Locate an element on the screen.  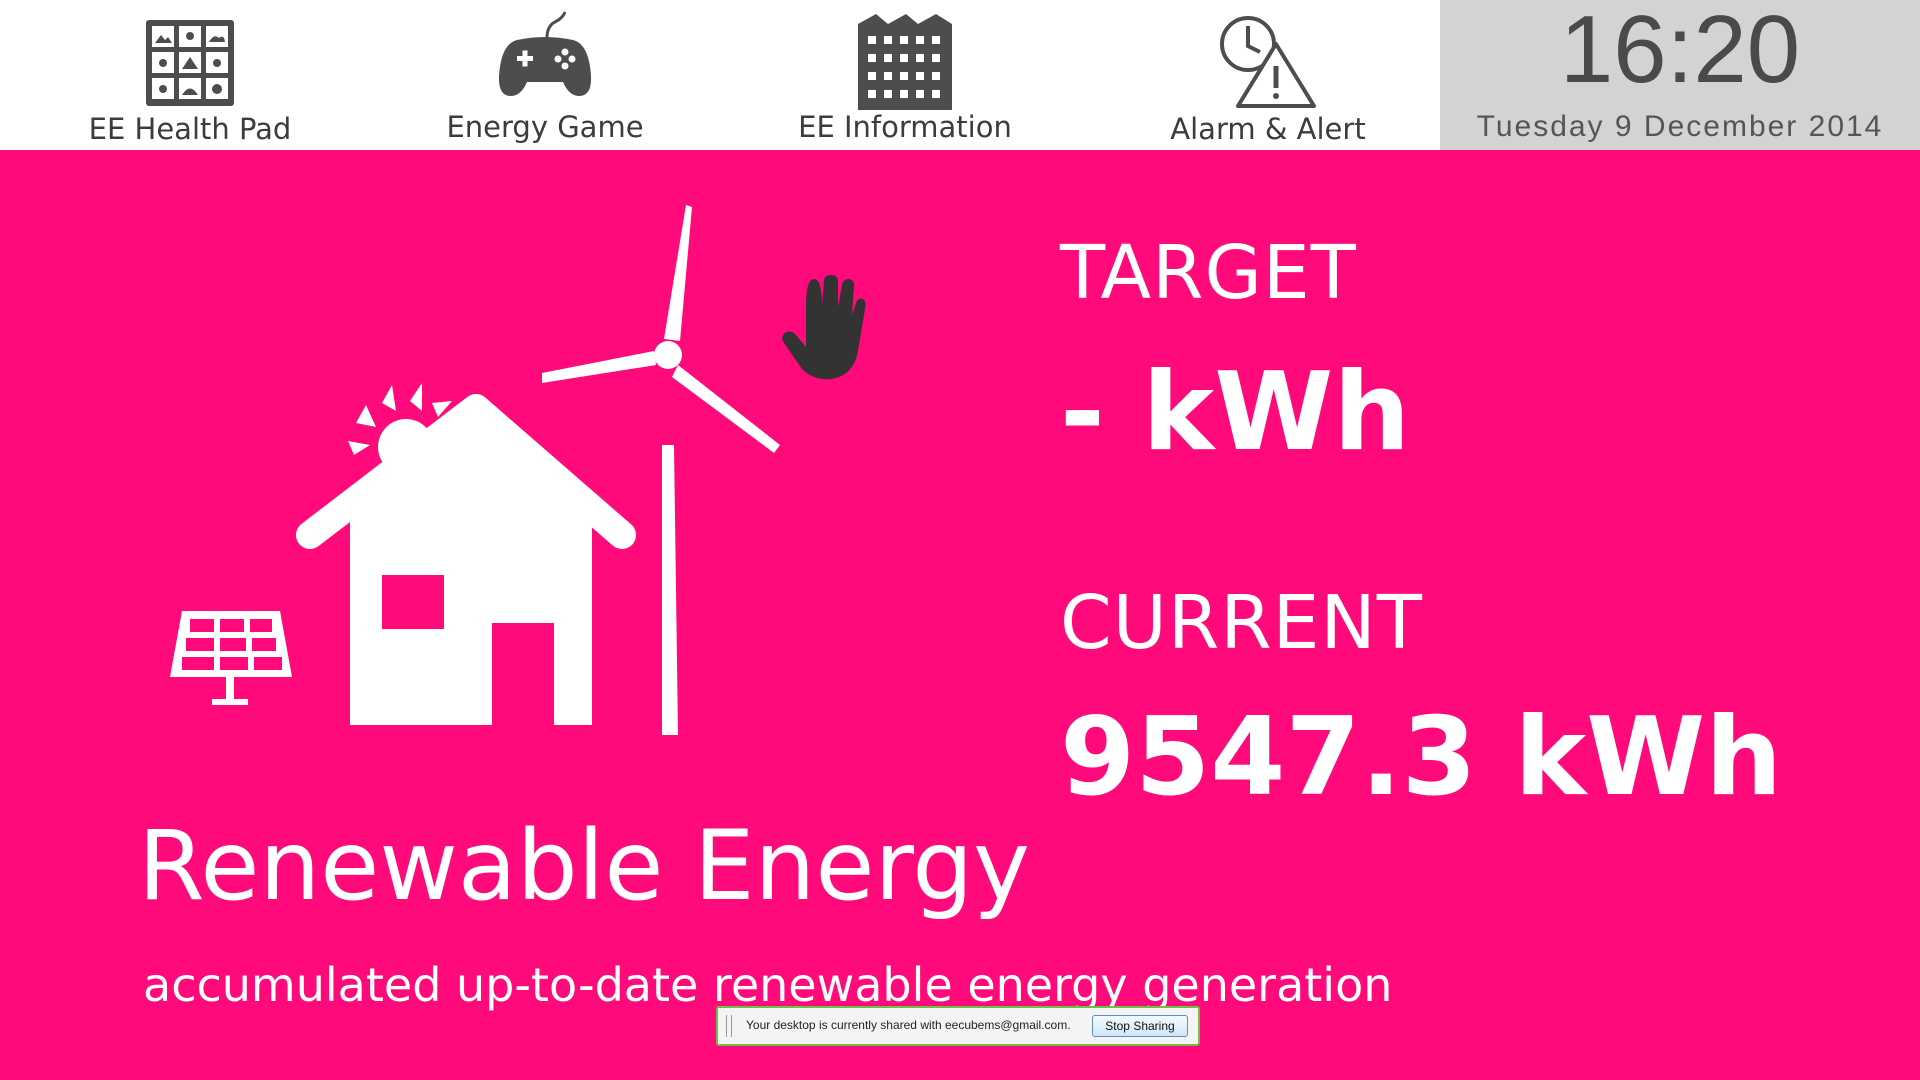
building-icon is located at coordinates (905, 62).